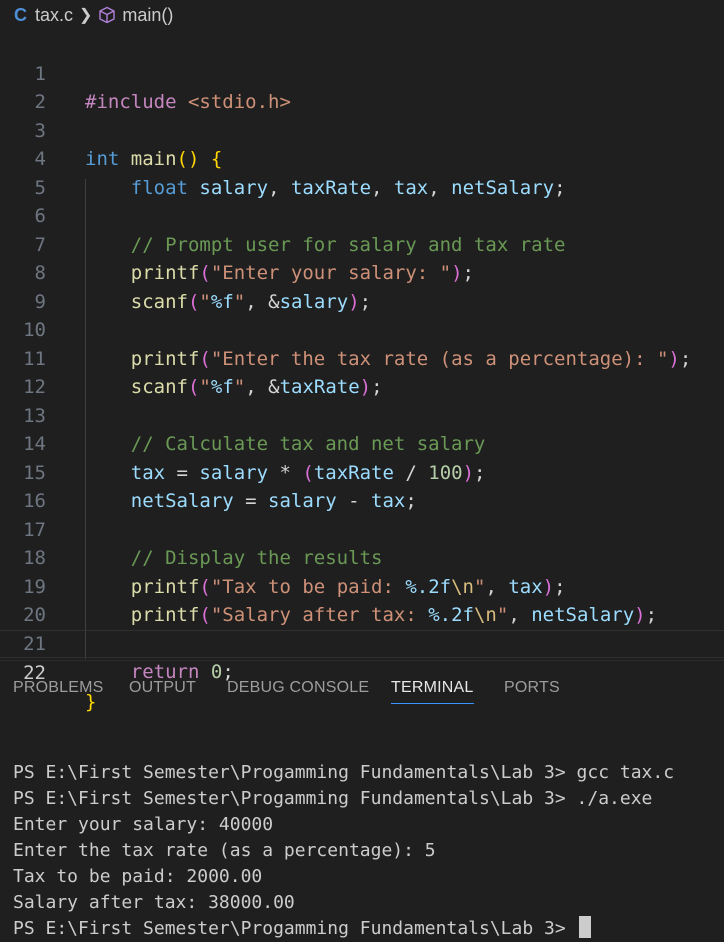 The image size is (724, 942). I want to click on code-line: 2, so click(362, 86).